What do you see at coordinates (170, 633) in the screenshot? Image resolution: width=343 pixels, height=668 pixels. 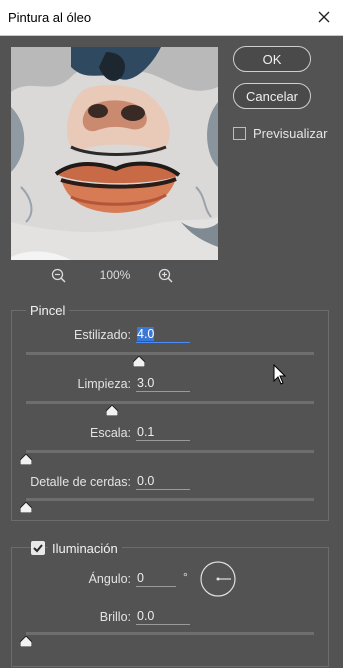 I see `brillo-slider-track` at bounding box center [170, 633].